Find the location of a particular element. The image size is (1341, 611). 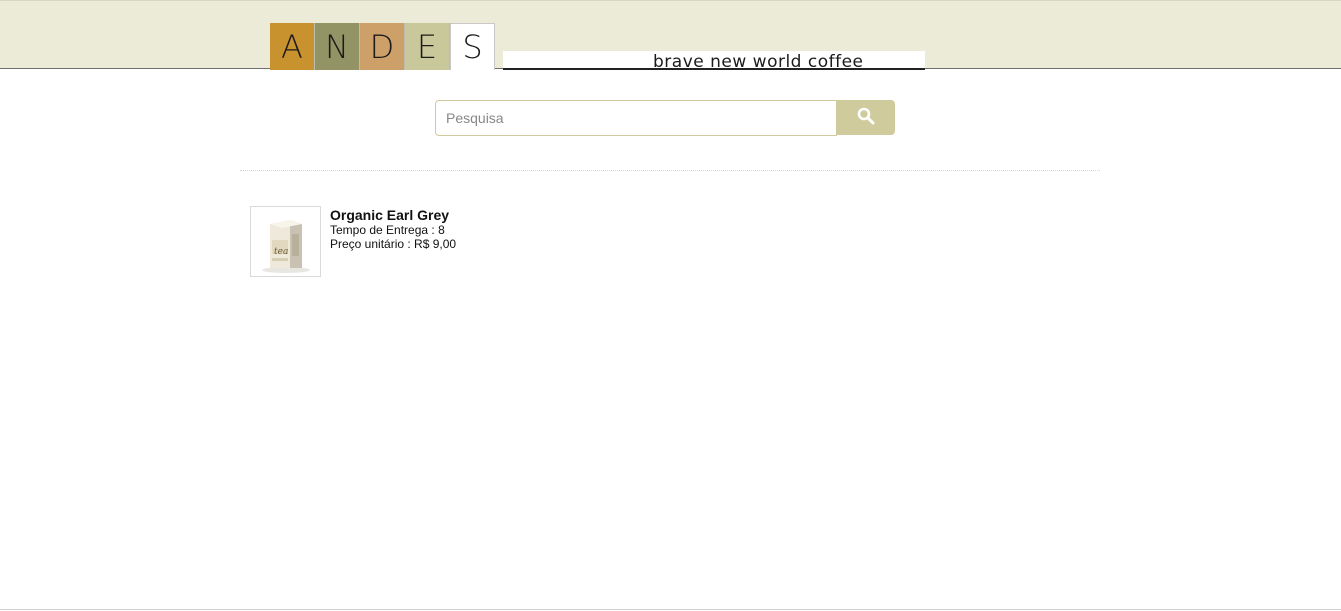

product-thumbnail: tea is located at coordinates (285, 241).